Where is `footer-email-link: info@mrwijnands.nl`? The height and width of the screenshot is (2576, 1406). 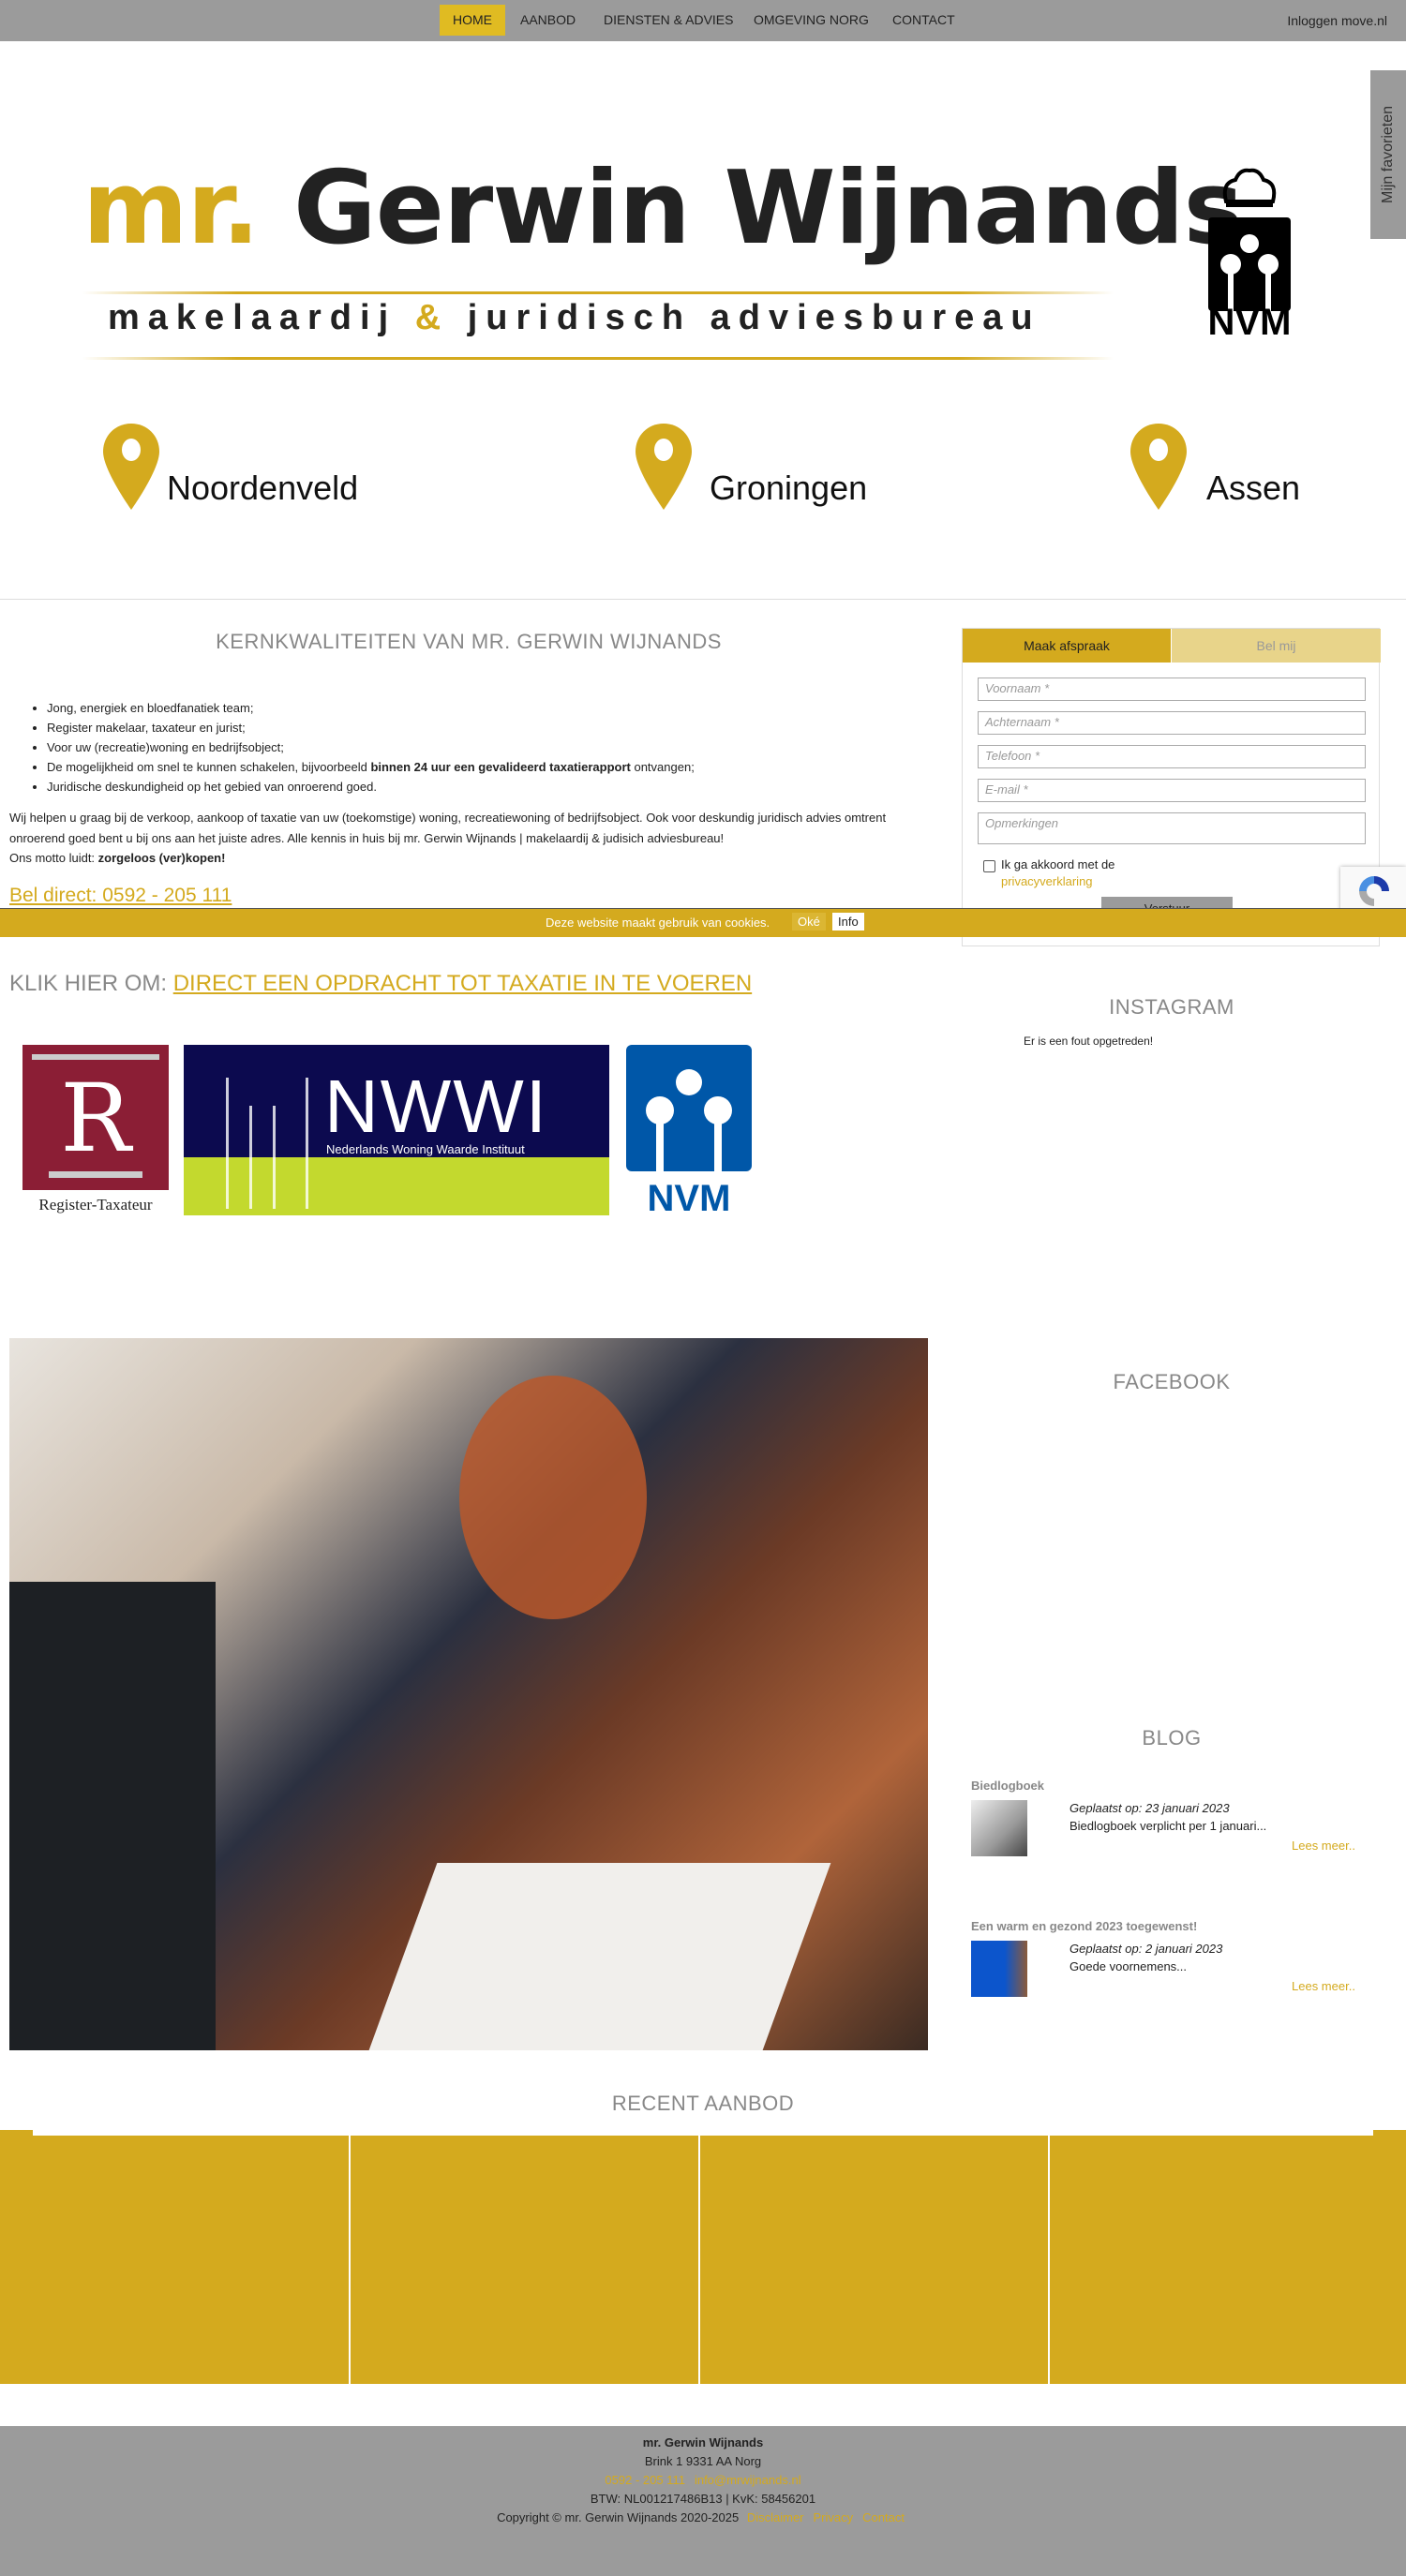
footer-email-link: info@mrwijnands.nl is located at coordinates (748, 2480).